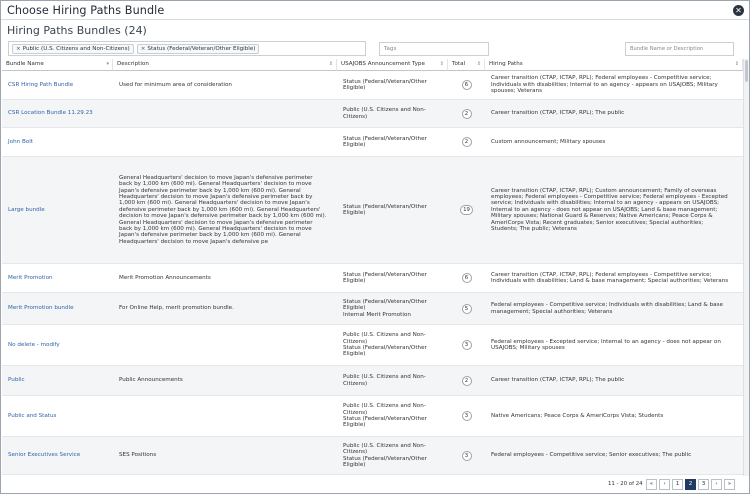 This screenshot has width=750, height=494. What do you see at coordinates (466, 308) in the screenshot?
I see `total-count-badge: 5` at bounding box center [466, 308].